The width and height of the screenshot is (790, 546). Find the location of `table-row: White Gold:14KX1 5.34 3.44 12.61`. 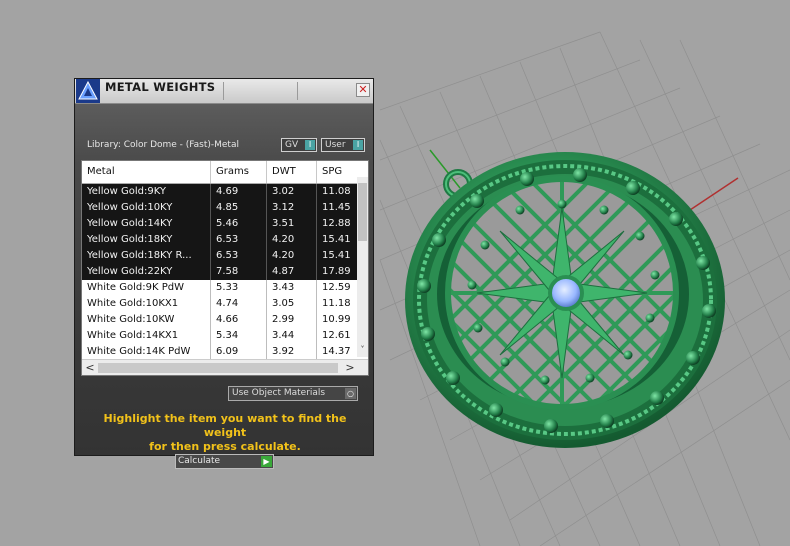

table-row: White Gold:14KX1 5.34 3.44 12.61 is located at coordinates (225, 336).